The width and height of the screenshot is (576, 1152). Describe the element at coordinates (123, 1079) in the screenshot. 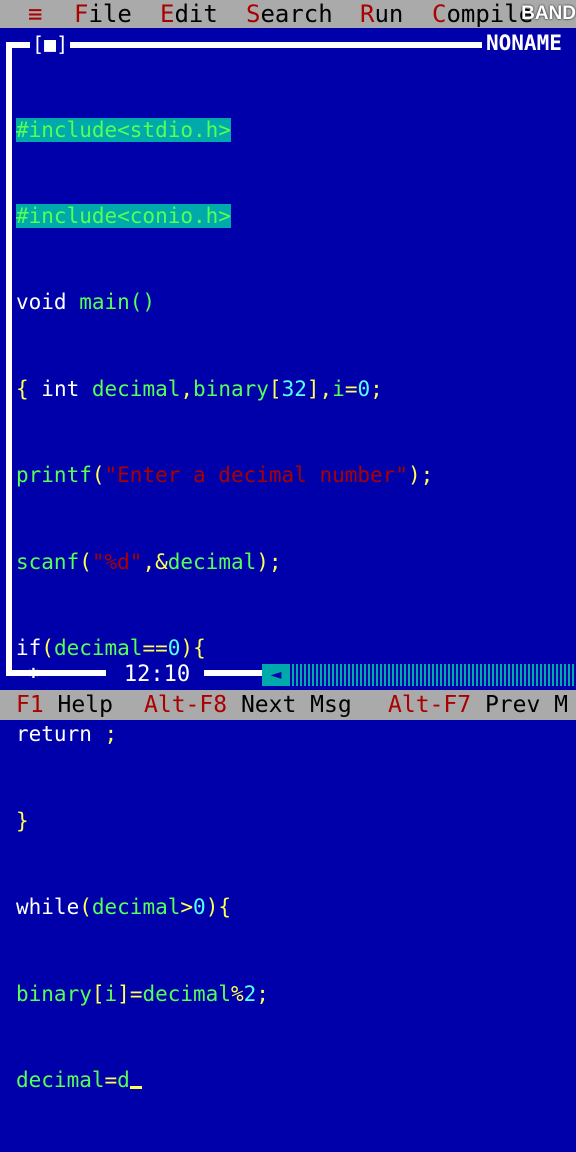

I see `code-ident: d` at that location.